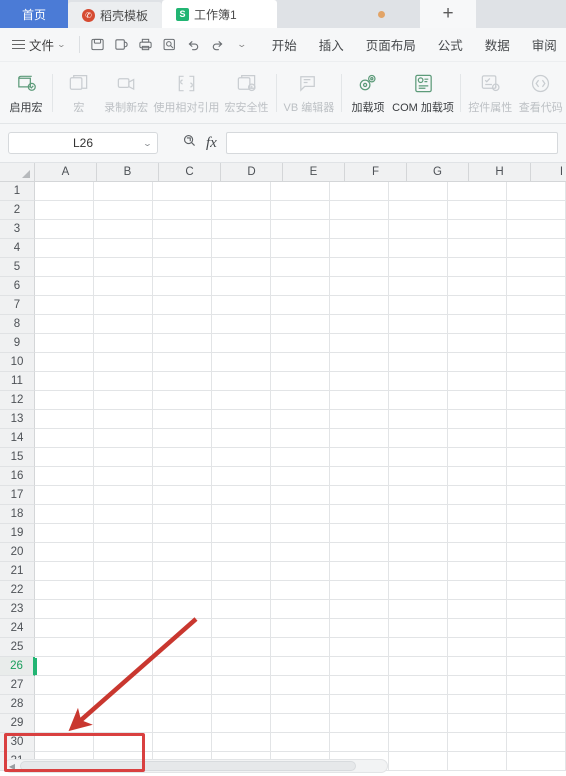 The width and height of the screenshot is (566, 776). I want to click on column-header-g: G, so click(438, 172).